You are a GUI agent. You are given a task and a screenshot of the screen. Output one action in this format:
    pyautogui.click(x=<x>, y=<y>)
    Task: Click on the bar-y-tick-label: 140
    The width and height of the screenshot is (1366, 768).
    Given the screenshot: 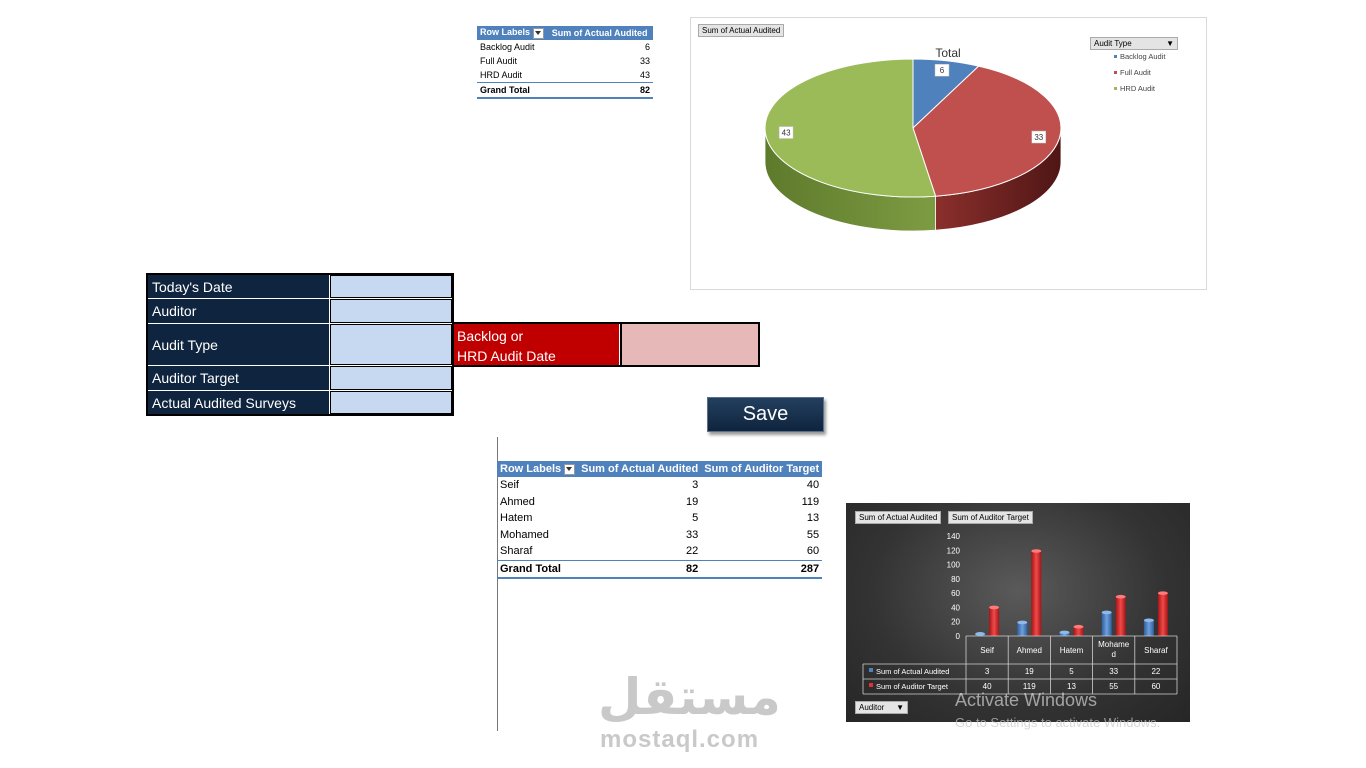 What is the action you would take?
    pyautogui.click(x=954, y=536)
    